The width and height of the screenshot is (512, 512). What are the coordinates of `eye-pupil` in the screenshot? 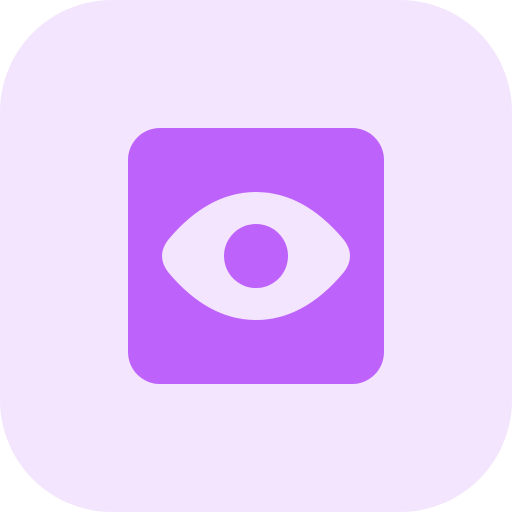 It's located at (256, 256).